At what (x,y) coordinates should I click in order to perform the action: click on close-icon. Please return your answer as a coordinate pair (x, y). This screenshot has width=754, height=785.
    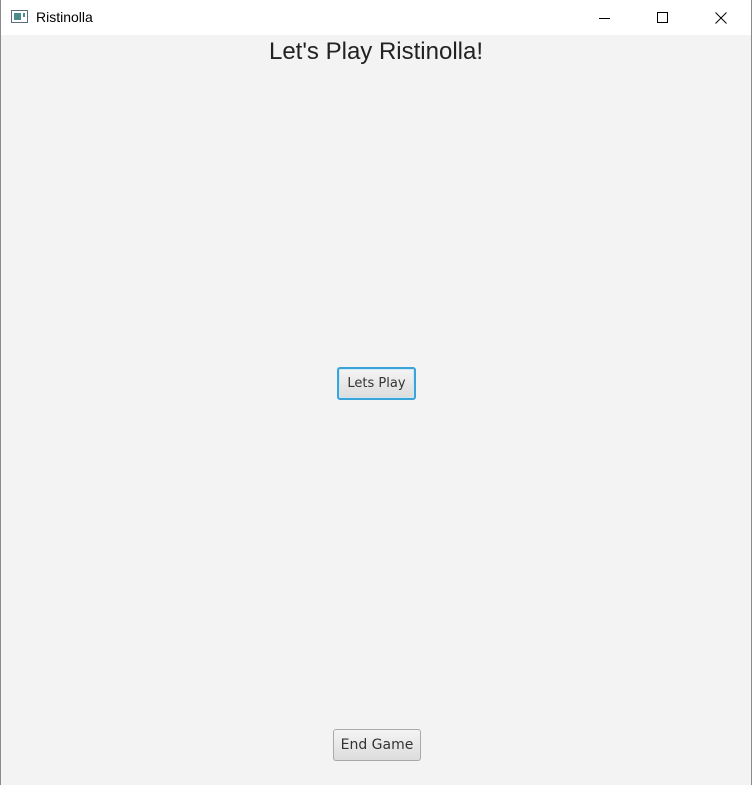
    Looking at the image, I should click on (721, 17).